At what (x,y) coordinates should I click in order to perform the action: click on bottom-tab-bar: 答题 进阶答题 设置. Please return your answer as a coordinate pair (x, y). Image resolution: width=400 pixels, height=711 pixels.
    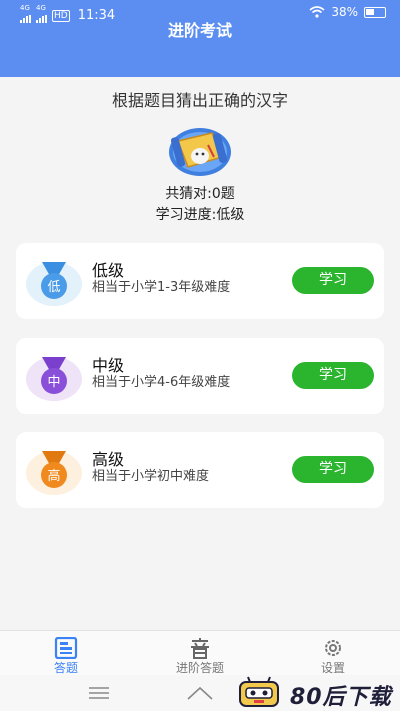
    Looking at the image, I should click on (200, 652).